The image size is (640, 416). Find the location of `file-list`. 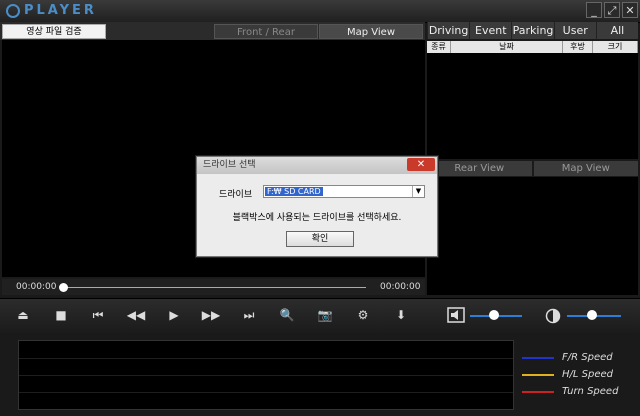

file-list is located at coordinates (532, 106).